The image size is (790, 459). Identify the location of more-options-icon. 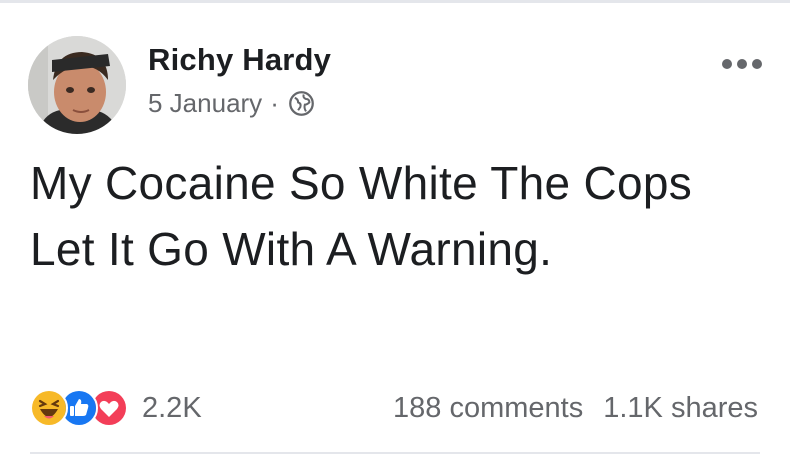
(742, 64).